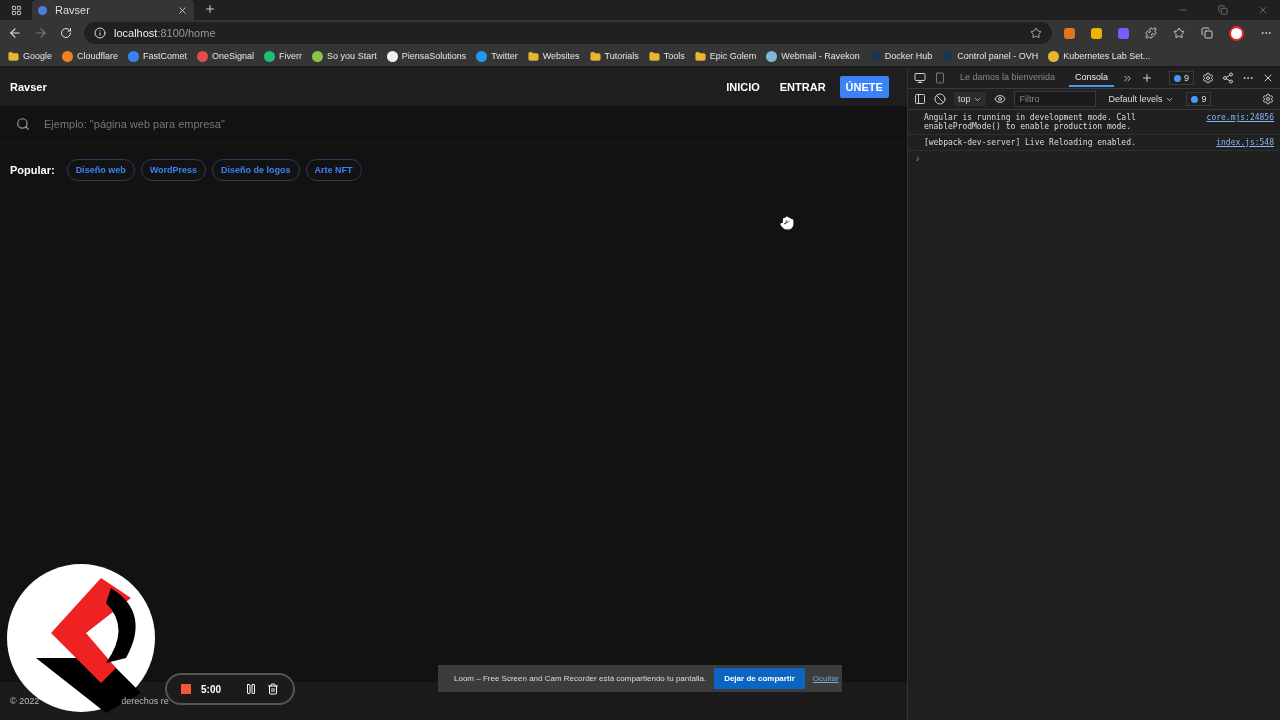 The height and width of the screenshot is (720, 1280). I want to click on pause-icon, so click(251, 689).